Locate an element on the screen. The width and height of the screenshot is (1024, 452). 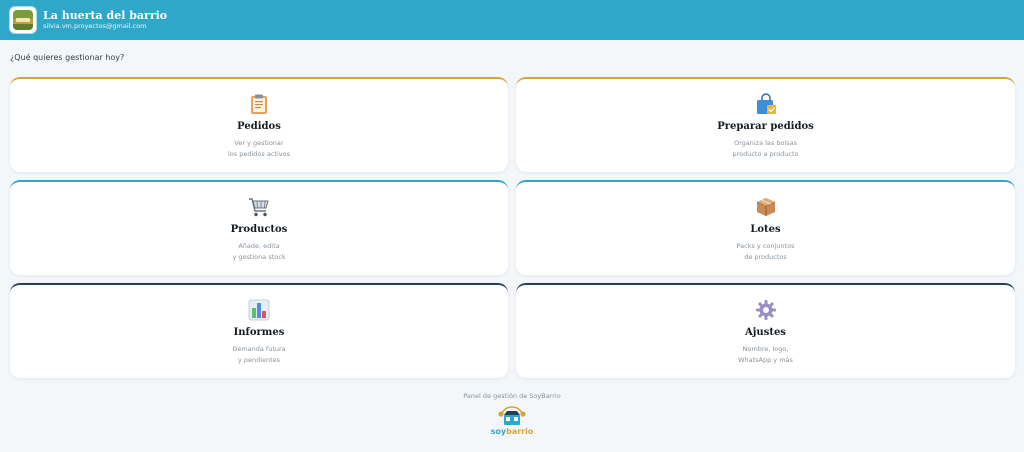
card-description: Ver y gestionar los pedidos activos is located at coordinates (259, 148).